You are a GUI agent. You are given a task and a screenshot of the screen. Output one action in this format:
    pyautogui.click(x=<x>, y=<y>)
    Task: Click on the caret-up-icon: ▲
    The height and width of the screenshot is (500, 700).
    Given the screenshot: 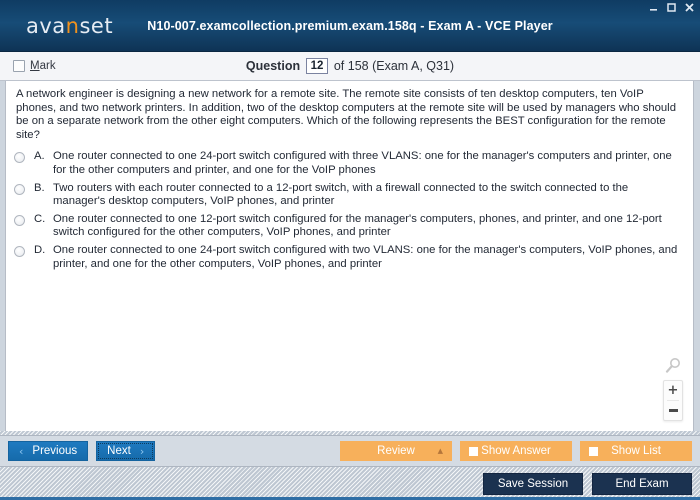 What is the action you would take?
    pyautogui.click(x=440, y=451)
    